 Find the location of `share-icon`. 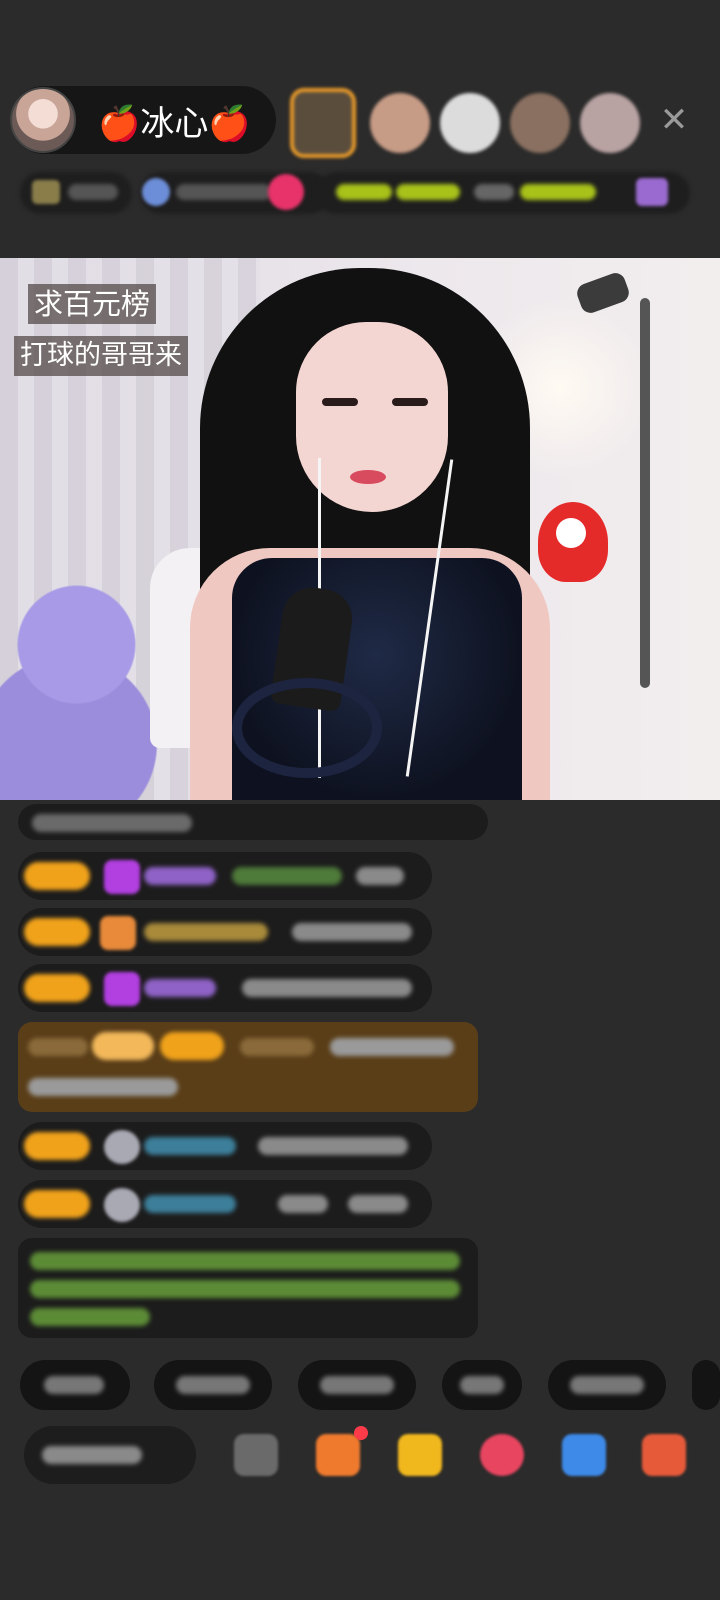

share-icon is located at coordinates (584, 1455).